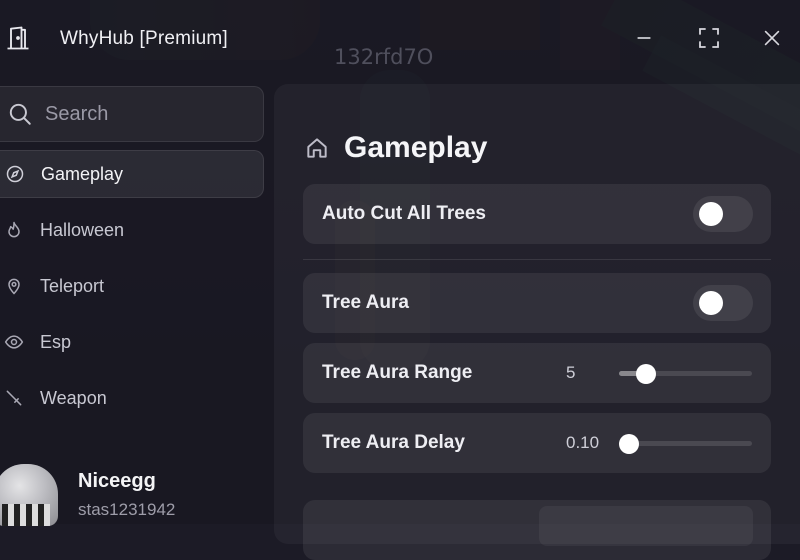  What do you see at coordinates (644, 38) in the screenshot?
I see `minimize-icon` at bounding box center [644, 38].